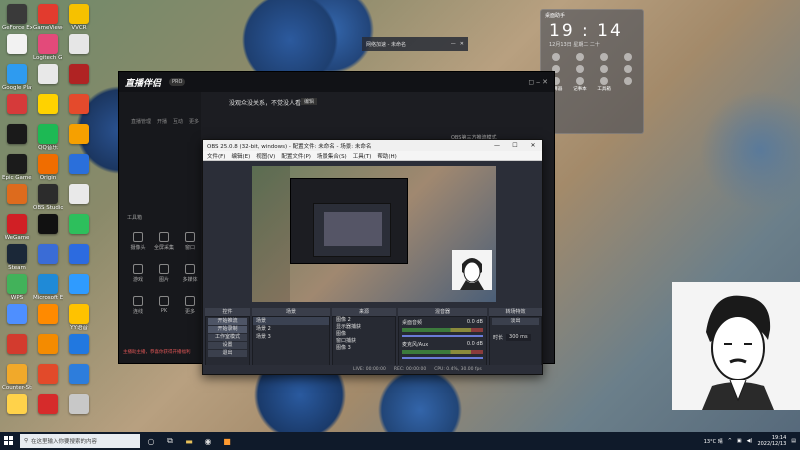  I want to click on live-app-taskbar-icon: ■, so click(227, 441).